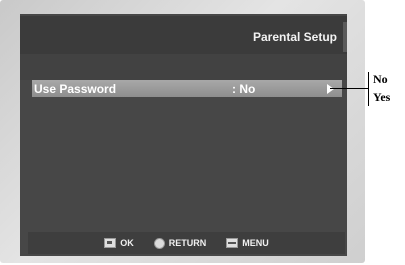 The image size is (405, 265). Describe the element at coordinates (187, 88) in the screenshot. I see `menu-item-use-password: Use Password : No` at that location.